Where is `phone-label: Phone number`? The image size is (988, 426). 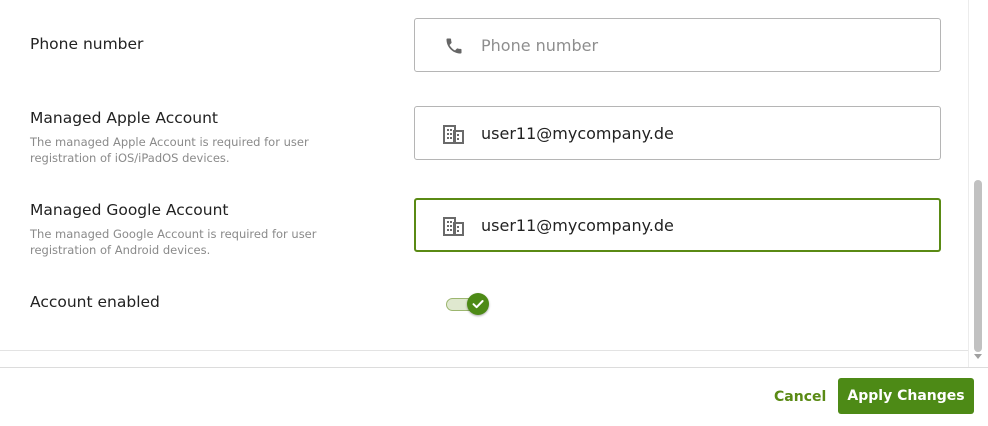 phone-label: Phone number is located at coordinates (87, 44).